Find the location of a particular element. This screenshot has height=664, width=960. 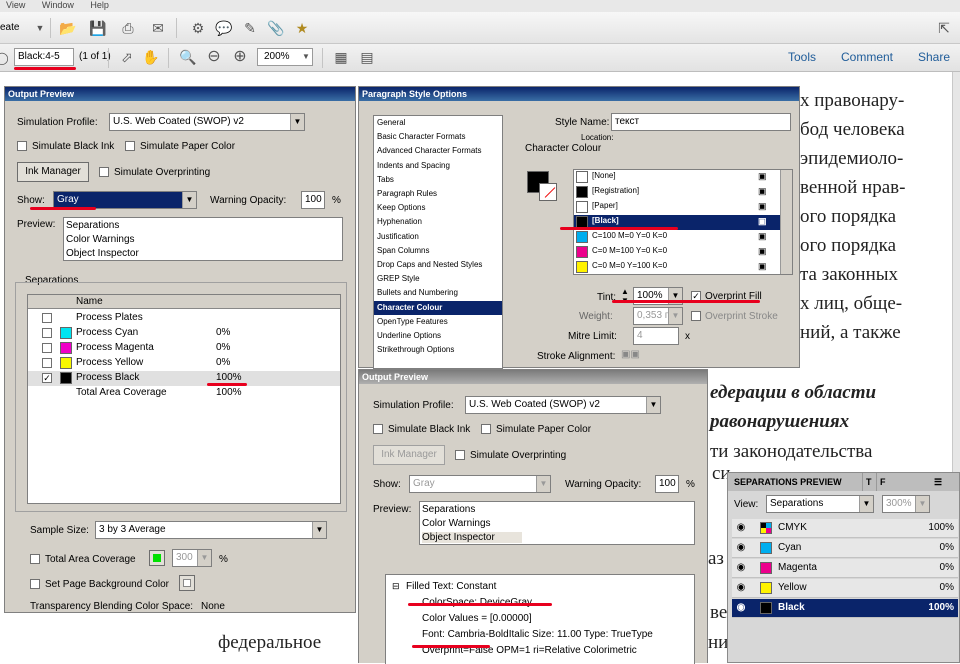

chevron-down-icon: ▼ is located at coordinates (40, 28).